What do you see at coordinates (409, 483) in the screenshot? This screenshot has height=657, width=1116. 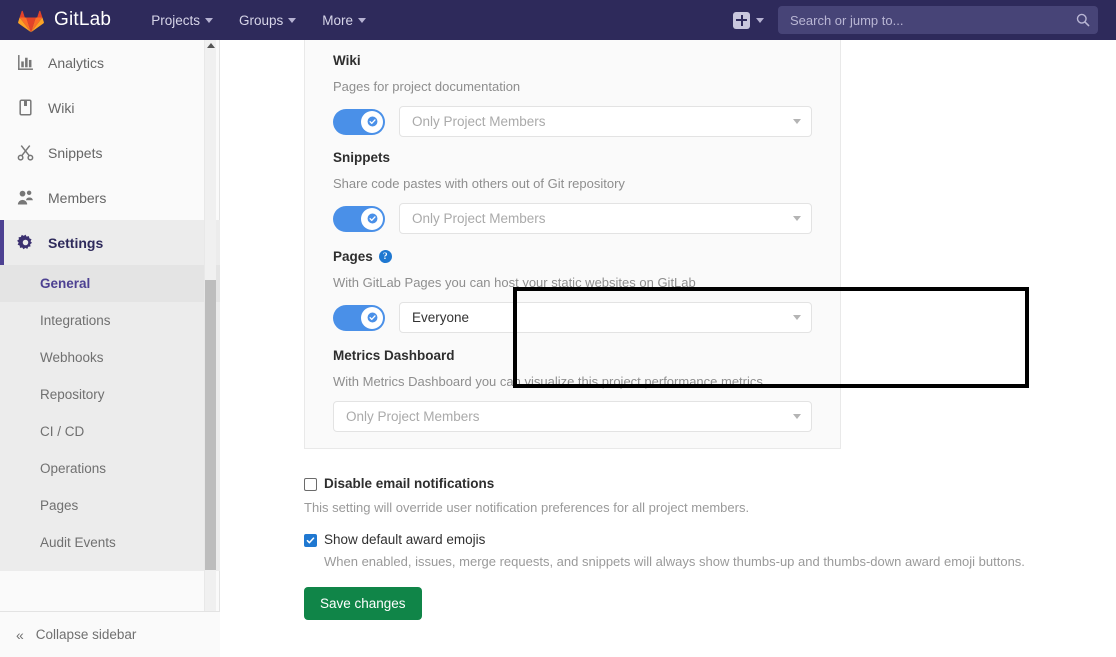 I see `disable-email-notifications-label: Disable email notifications` at bounding box center [409, 483].